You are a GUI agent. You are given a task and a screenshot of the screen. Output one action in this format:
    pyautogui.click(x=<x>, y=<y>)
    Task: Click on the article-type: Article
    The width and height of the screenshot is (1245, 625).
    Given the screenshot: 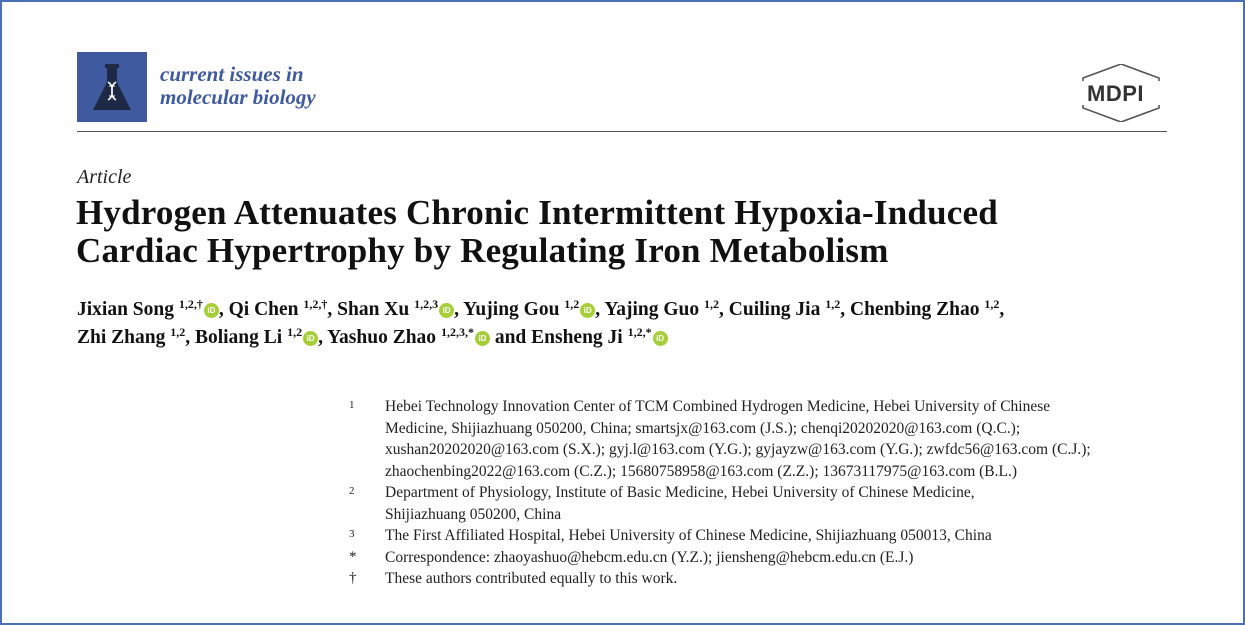 What is the action you would take?
    pyautogui.click(x=104, y=177)
    